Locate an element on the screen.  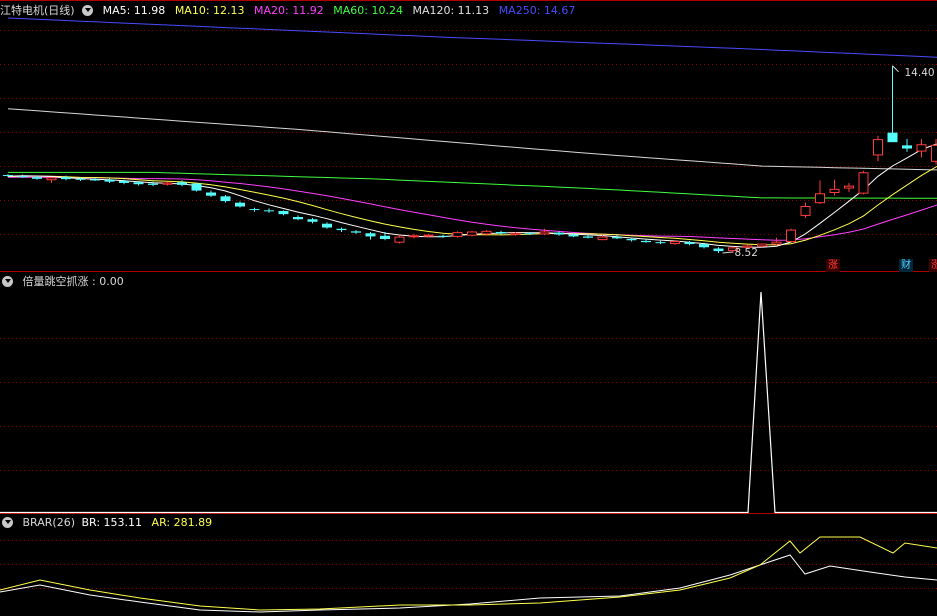
brar-name: BRAR(26) is located at coordinates (49, 522).